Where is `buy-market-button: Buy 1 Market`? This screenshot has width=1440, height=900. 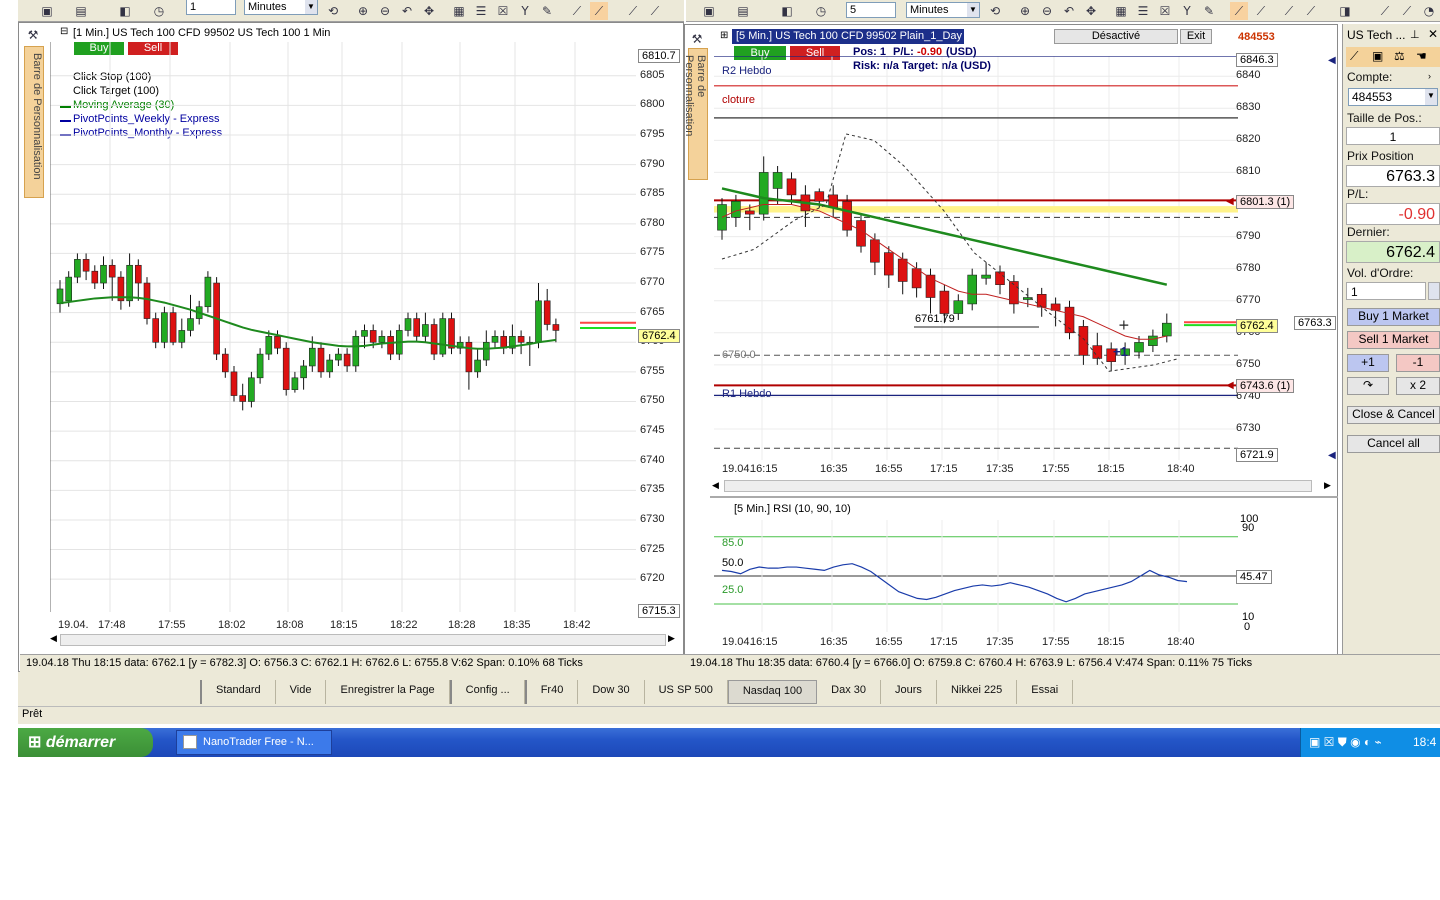
buy-market-button: Buy 1 Market is located at coordinates (1393, 317).